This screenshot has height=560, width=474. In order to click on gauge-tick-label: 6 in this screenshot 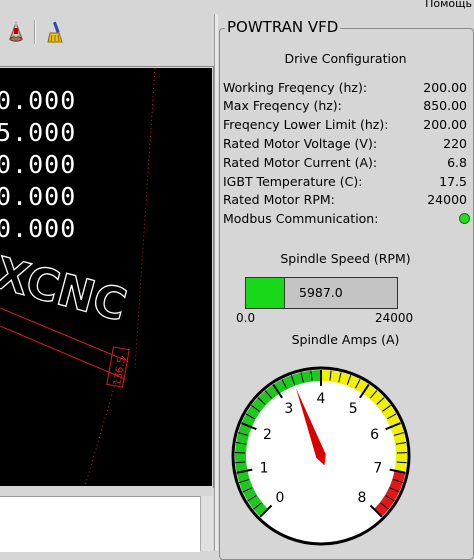, I will do `click(374, 435)`.